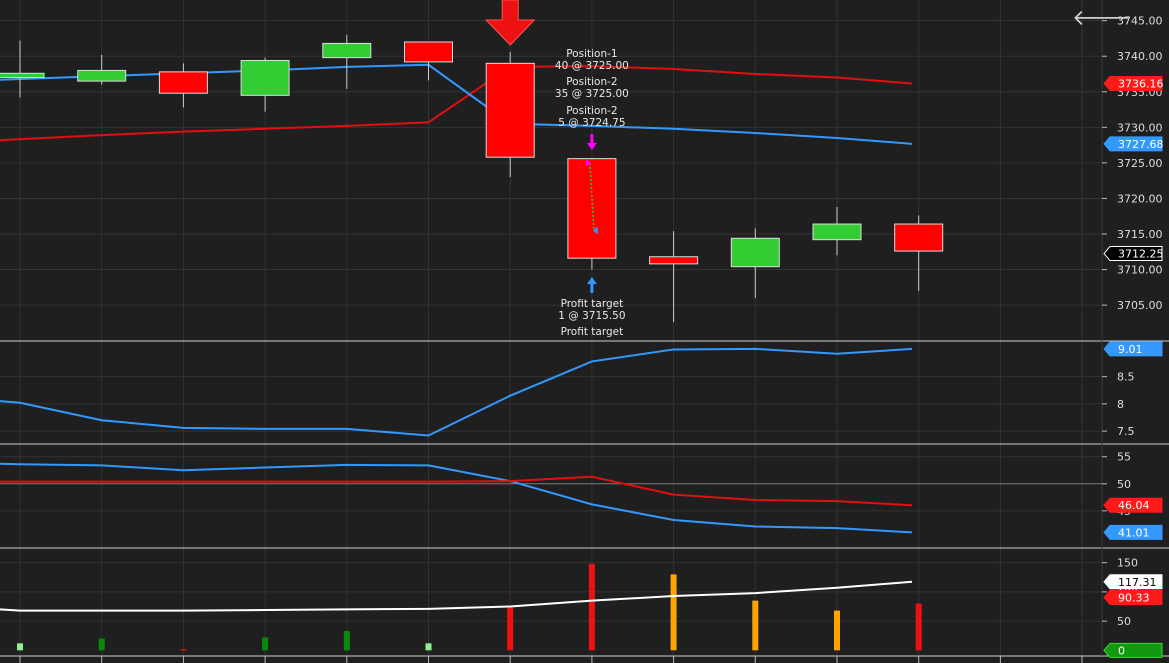  What do you see at coordinates (1134, 505) in the screenshot?
I see `price-label-text: 46.04` at bounding box center [1134, 505].